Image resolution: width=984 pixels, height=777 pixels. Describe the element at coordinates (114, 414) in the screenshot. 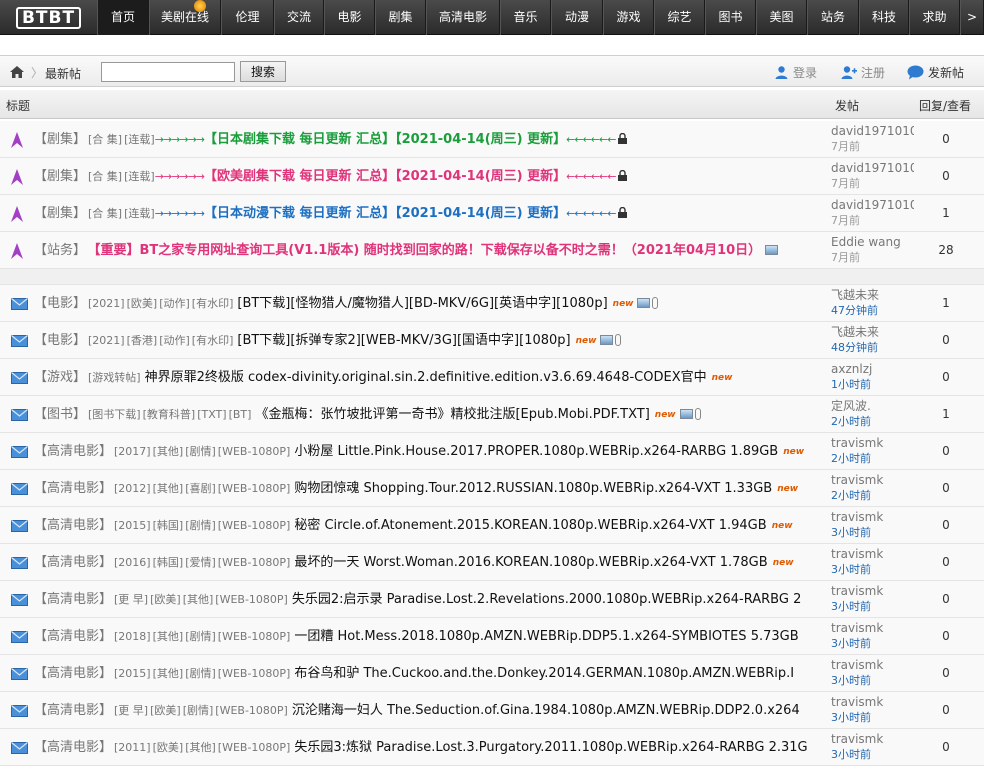

I see `tag-link: [图书下载]` at that location.